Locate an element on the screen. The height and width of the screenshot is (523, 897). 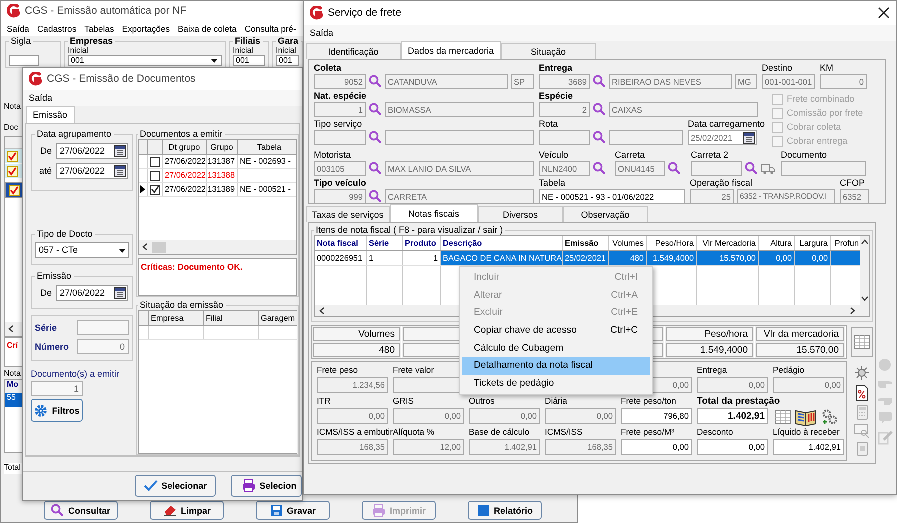
scroll-right-icon is located at coordinates (853, 310).